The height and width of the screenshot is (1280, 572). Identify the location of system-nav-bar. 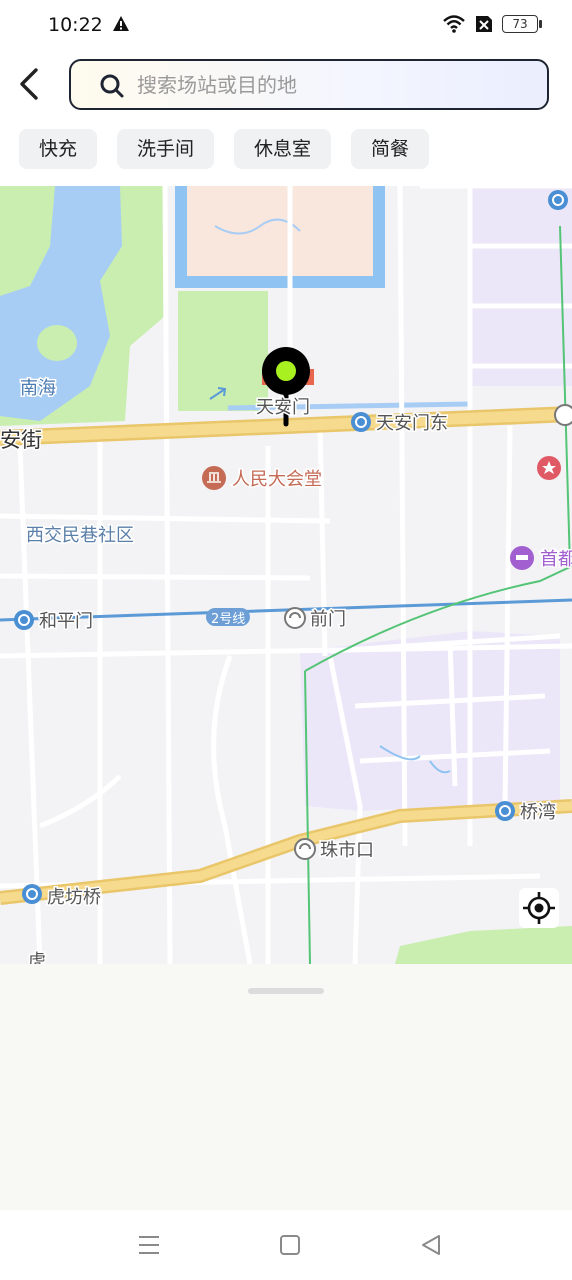
(286, 1245).